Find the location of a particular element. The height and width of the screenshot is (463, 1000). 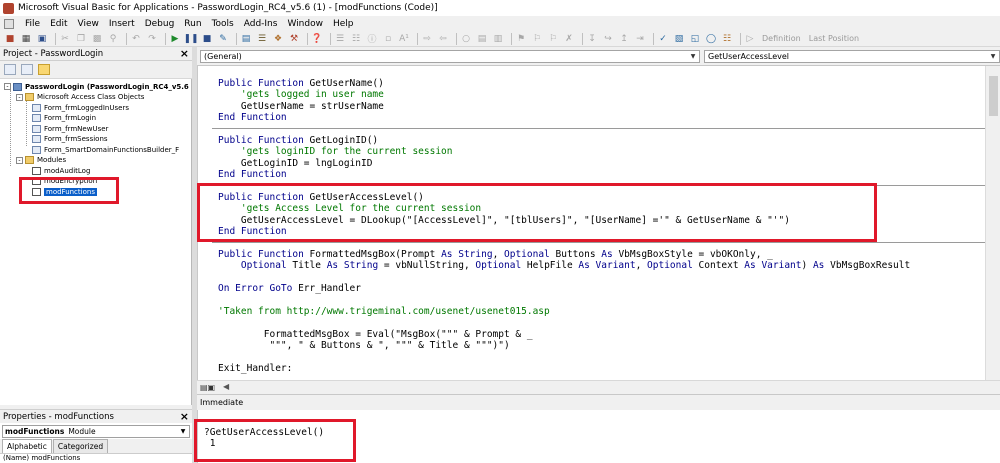

view-code-icon is located at coordinates (10, 69).